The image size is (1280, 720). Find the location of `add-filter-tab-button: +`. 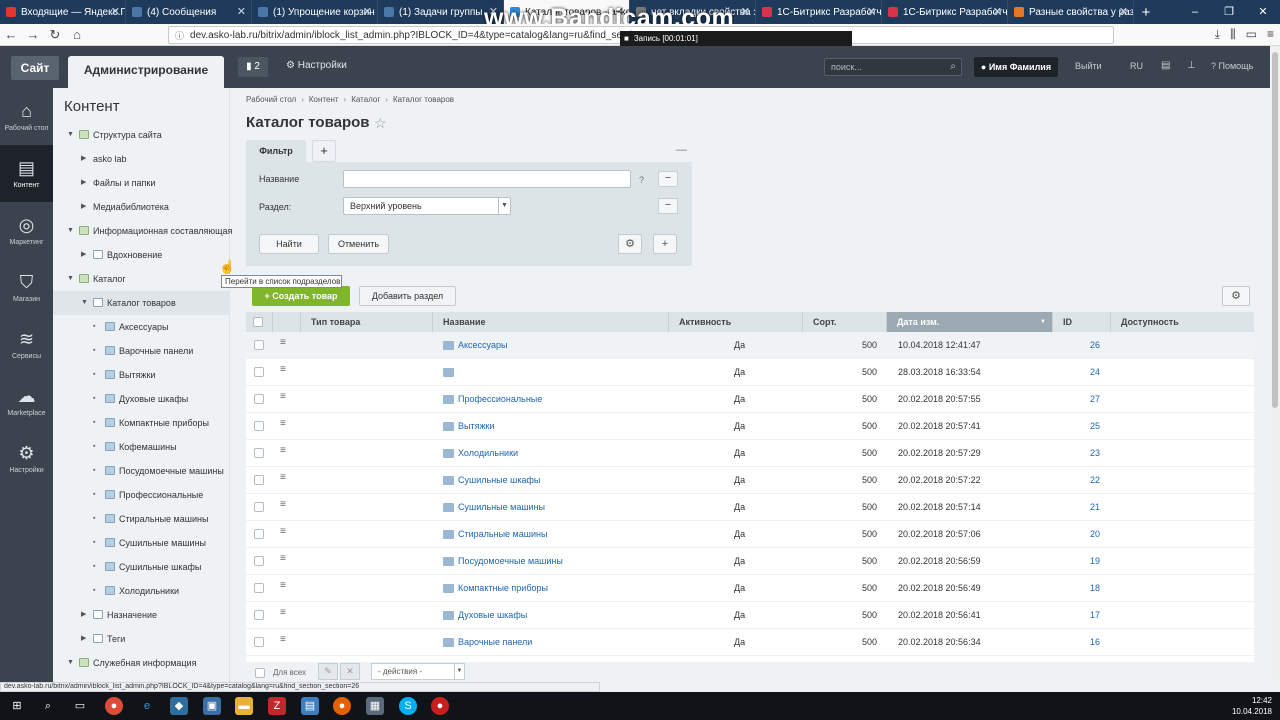

add-filter-tab-button: + is located at coordinates (324, 151).